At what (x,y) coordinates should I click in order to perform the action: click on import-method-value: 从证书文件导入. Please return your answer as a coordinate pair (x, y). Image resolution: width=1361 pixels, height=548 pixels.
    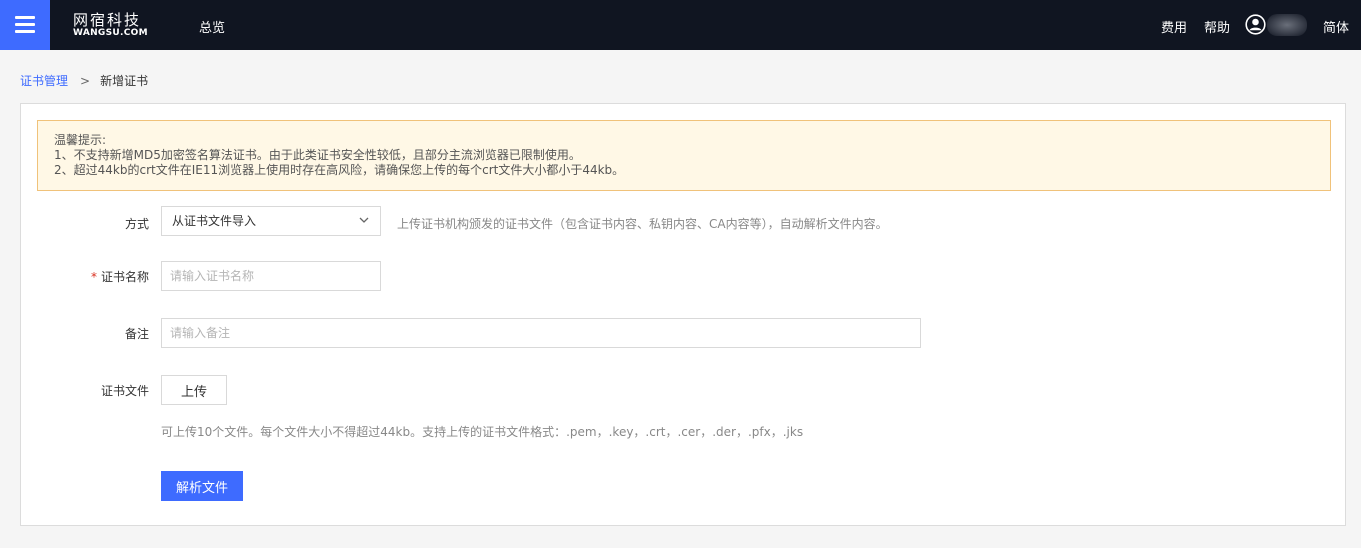
    Looking at the image, I should click on (214, 221).